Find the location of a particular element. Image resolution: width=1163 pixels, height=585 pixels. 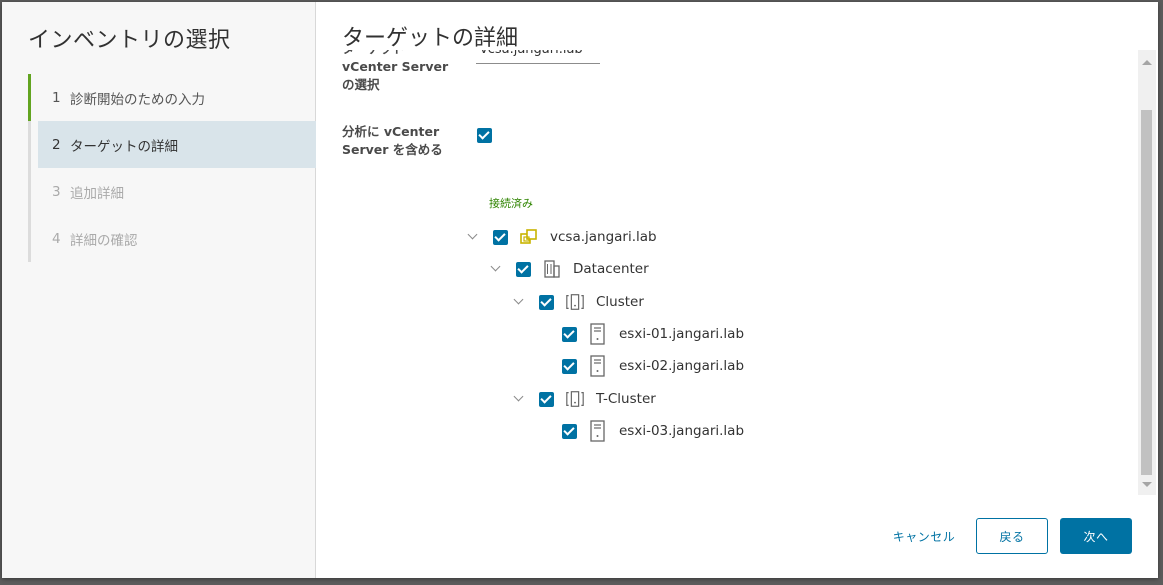

tree-node-label: esxi-03.jangari.lab is located at coordinates (682, 431).